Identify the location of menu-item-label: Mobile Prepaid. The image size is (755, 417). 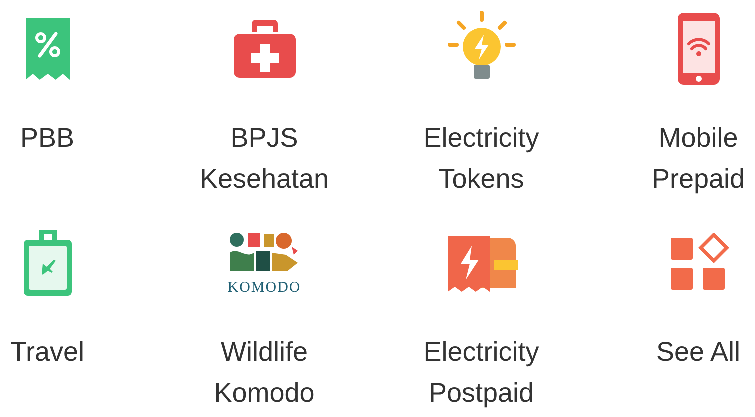
(684, 159).